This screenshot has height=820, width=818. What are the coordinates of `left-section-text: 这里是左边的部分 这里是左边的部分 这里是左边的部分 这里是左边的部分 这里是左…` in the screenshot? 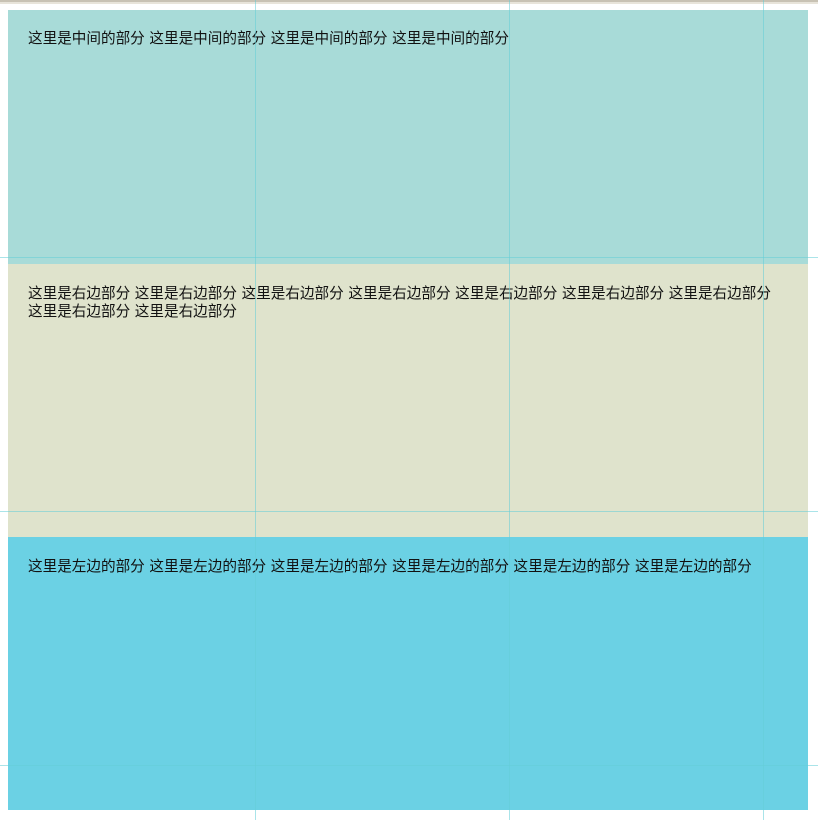 It's located at (390, 566).